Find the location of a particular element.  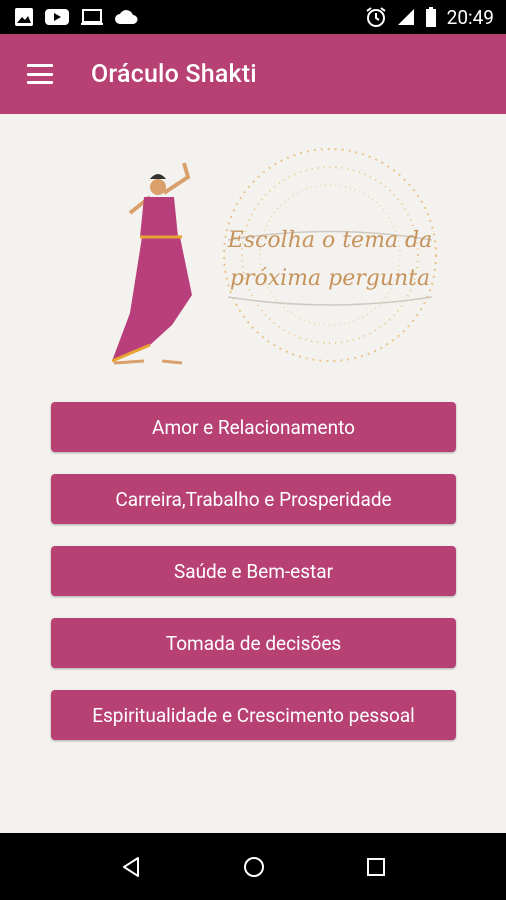

alarm-icon is located at coordinates (376, 17).